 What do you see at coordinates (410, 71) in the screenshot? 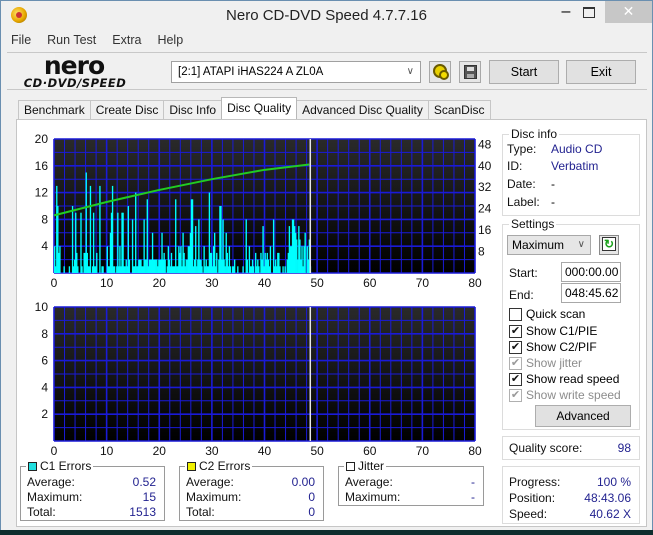
I see `chevron-down-icon: ∨` at bounding box center [410, 71].